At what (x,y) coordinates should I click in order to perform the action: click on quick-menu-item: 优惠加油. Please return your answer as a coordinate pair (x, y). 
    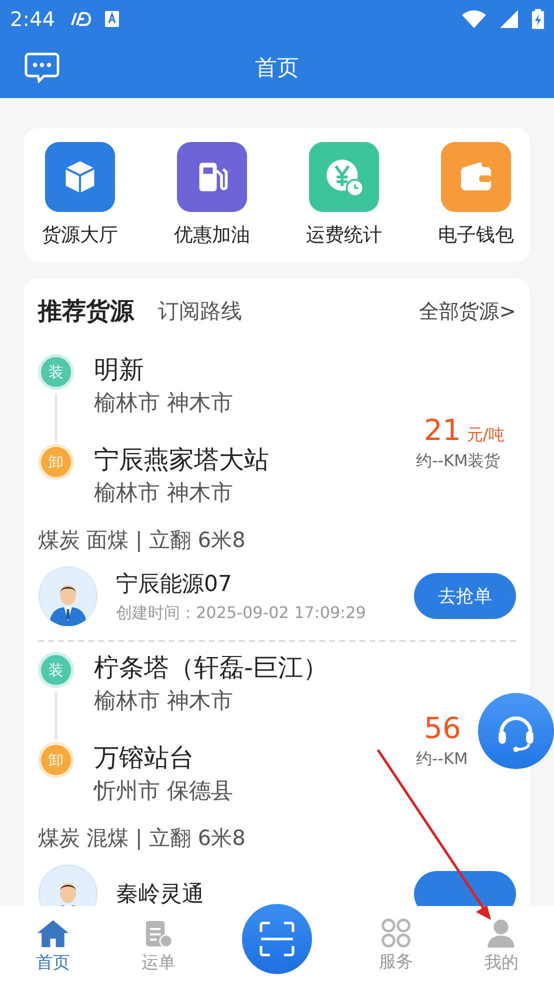
    Looking at the image, I should click on (212, 195).